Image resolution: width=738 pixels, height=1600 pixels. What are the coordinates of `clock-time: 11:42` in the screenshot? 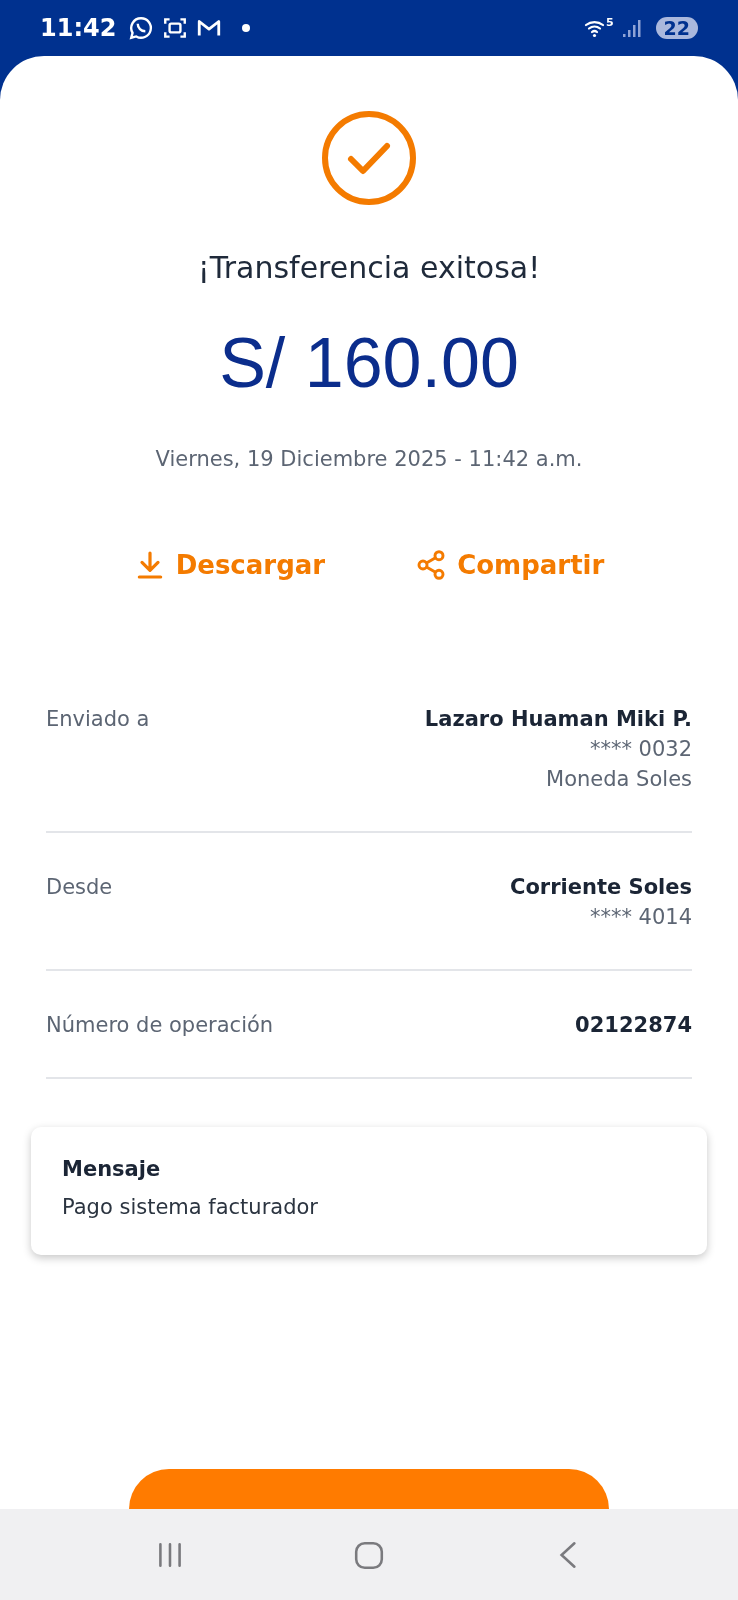 It's located at (78, 28).